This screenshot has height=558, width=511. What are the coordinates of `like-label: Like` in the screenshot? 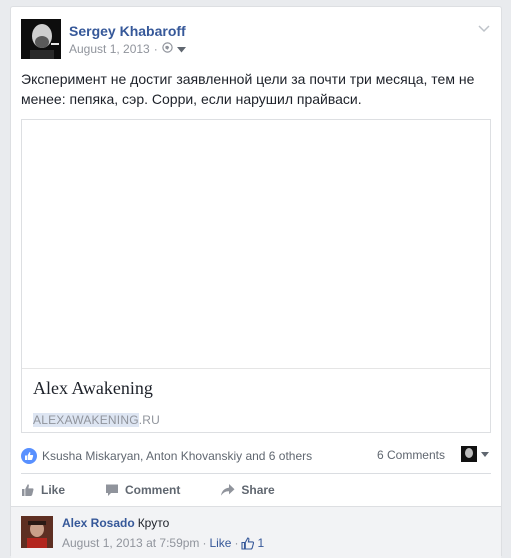 It's located at (53, 490).